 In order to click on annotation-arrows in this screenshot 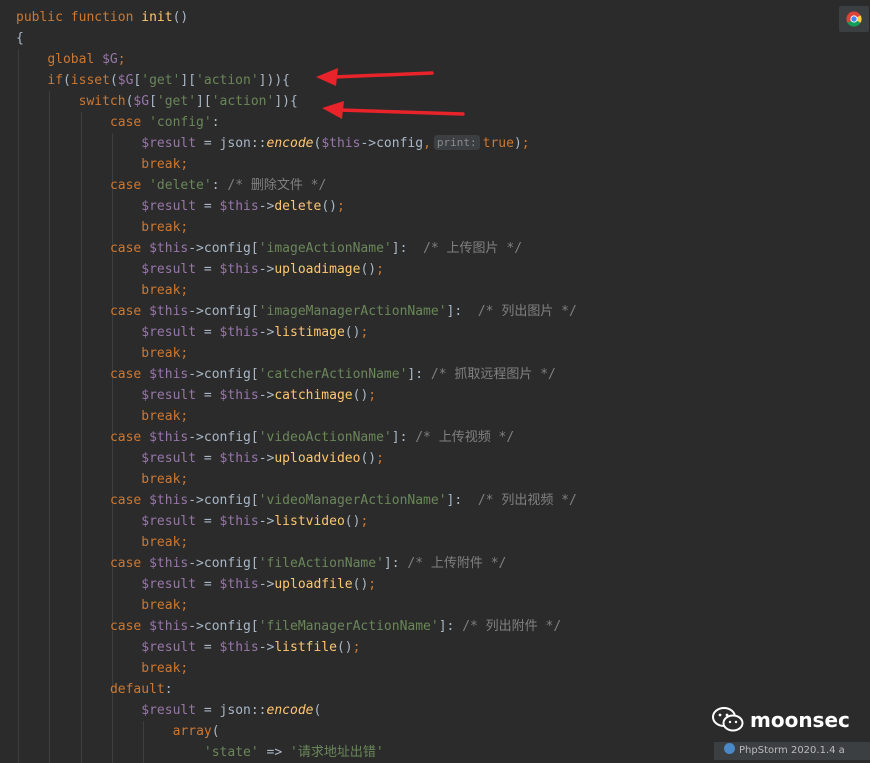, I will do `click(390, 93)`.